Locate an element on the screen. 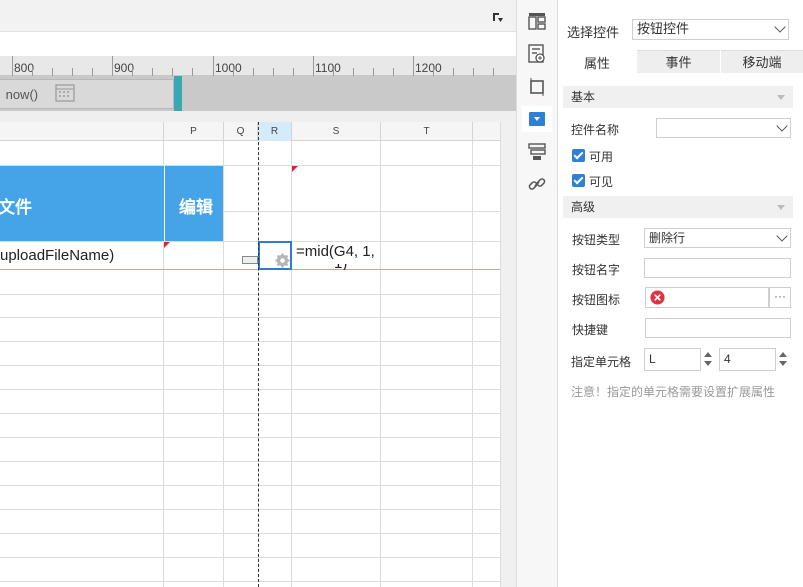 The width and height of the screenshot is (803, 587). header-cell-file: 文件 is located at coordinates (82, 203).